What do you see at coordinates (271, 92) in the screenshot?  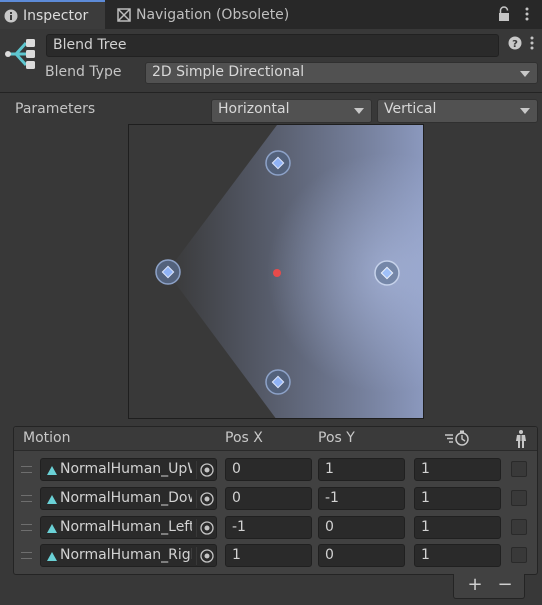 I see `divider` at bounding box center [271, 92].